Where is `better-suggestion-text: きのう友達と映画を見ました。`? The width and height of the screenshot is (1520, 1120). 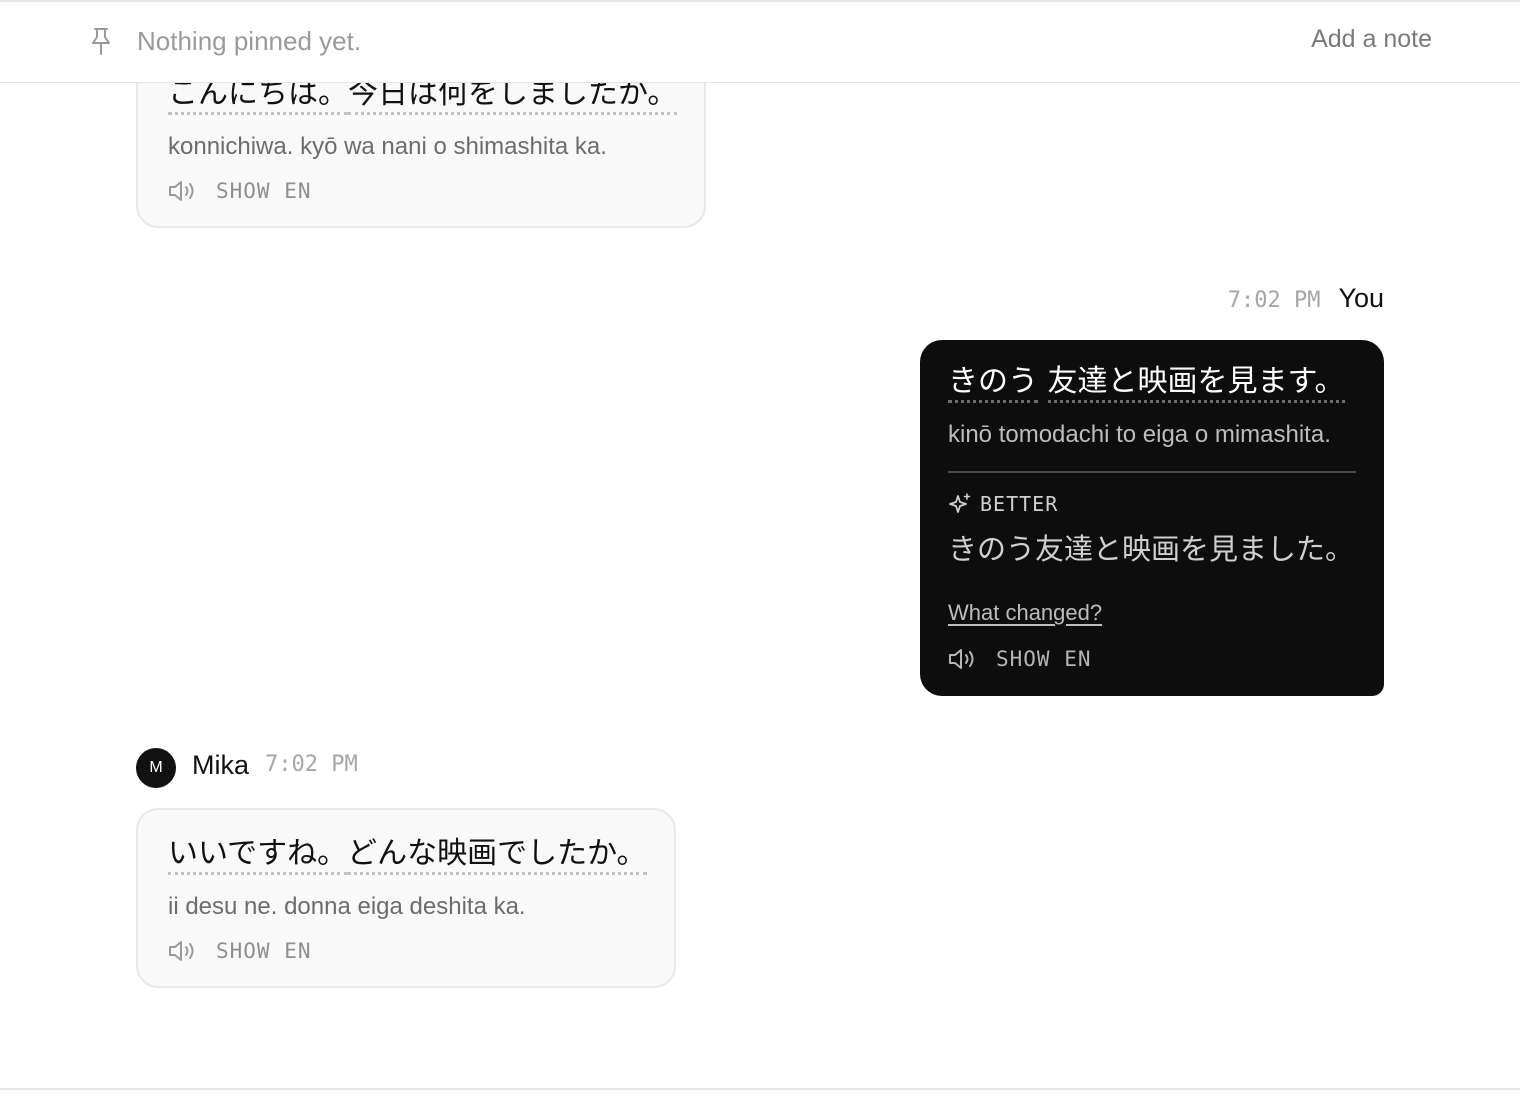
better-suggestion-text: きのう友達と映画を見ました。 is located at coordinates (1151, 549).